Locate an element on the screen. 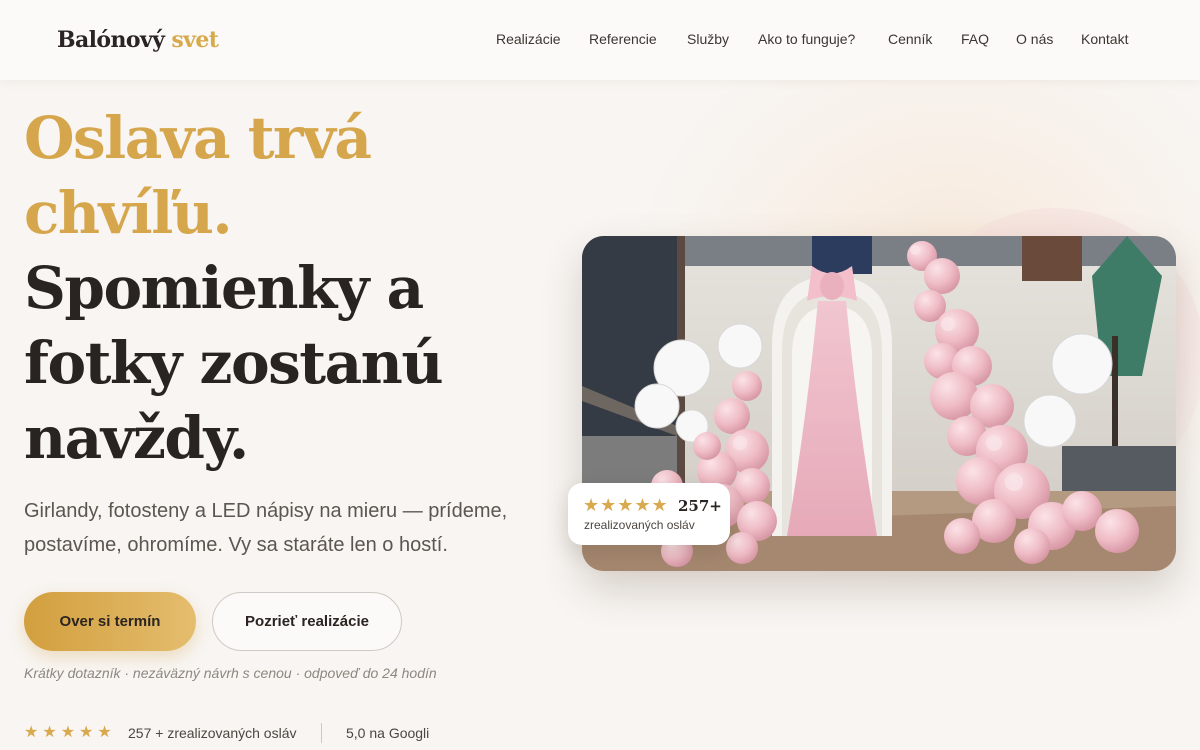 Image resolution: width=1200 pixels, height=750 pixels. nav-item-referencie: Referencie is located at coordinates (623, 39).